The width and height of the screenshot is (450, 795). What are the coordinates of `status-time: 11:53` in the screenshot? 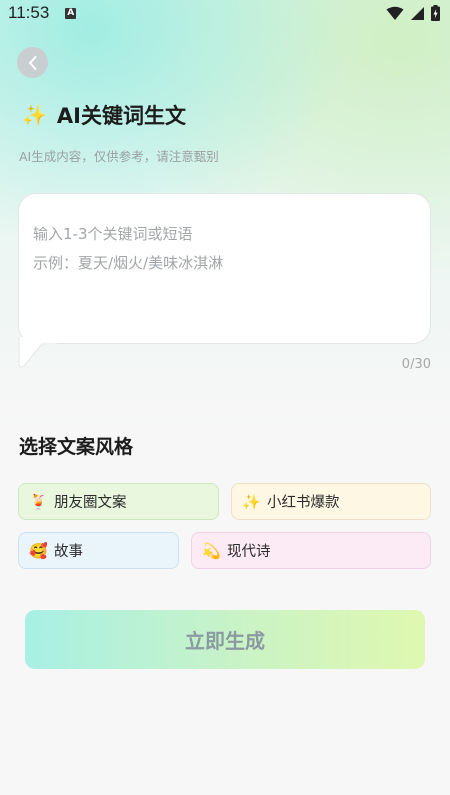 It's located at (29, 12).